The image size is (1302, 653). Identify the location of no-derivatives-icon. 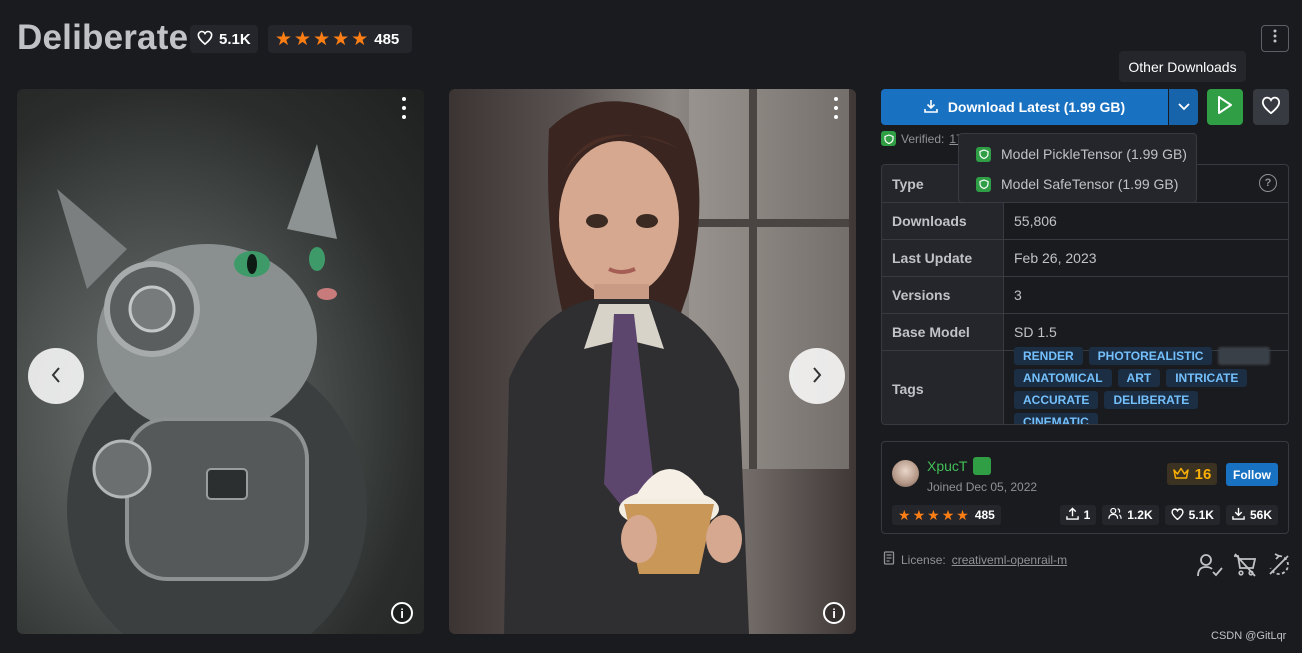
(1279, 567).